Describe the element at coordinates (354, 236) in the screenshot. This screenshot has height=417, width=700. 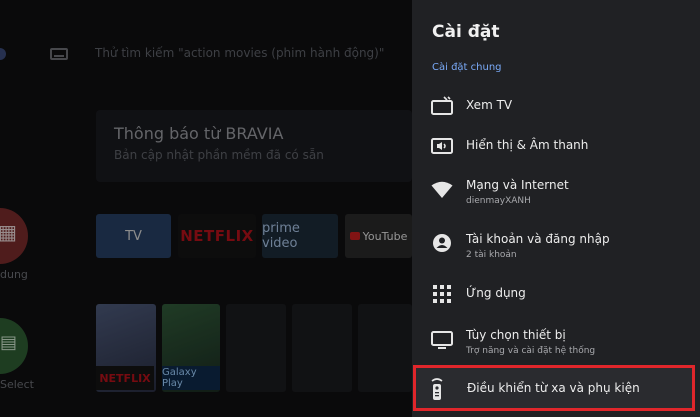
I see `youtube-icon` at that location.